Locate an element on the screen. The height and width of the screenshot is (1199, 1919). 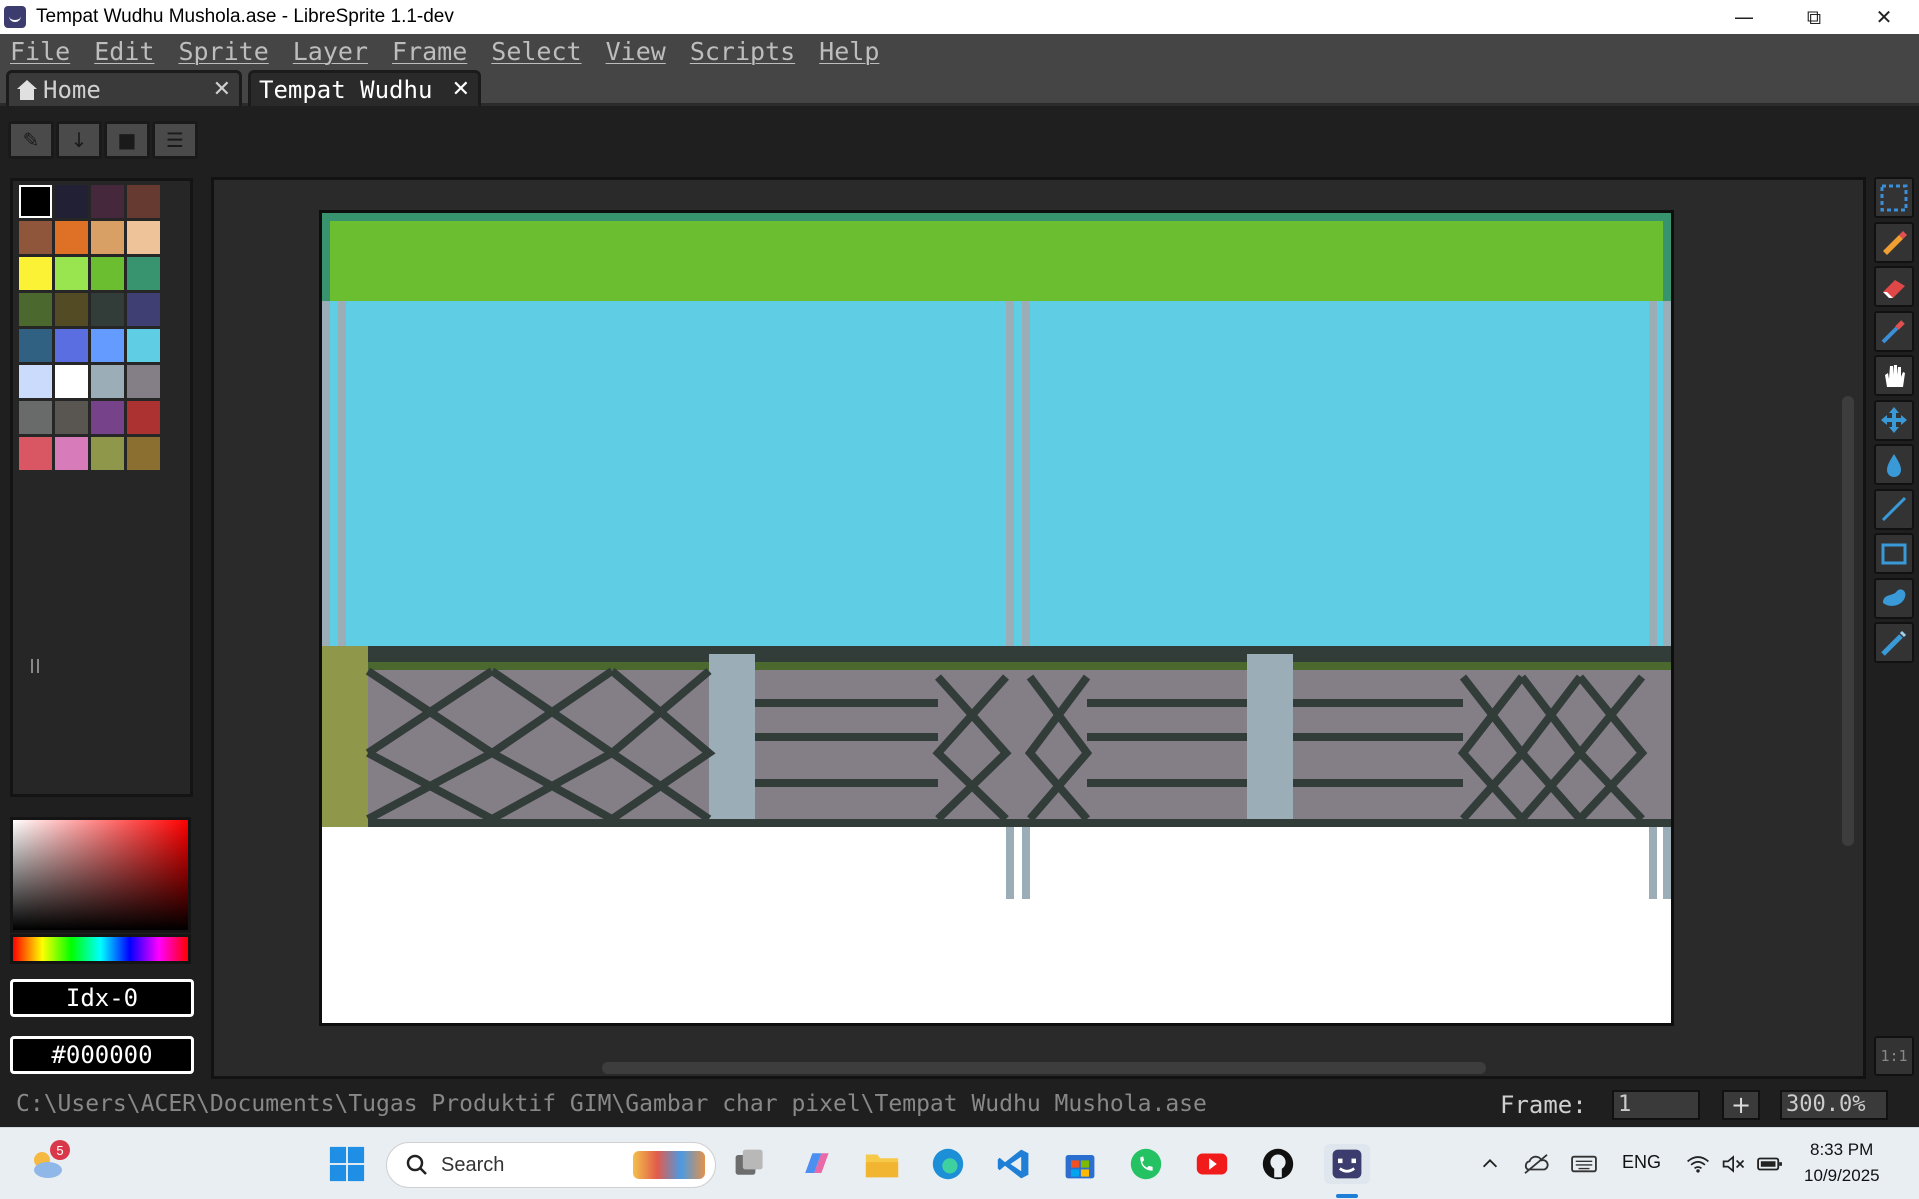
tab-home-close-icon: ✕ is located at coordinates (222, 89).